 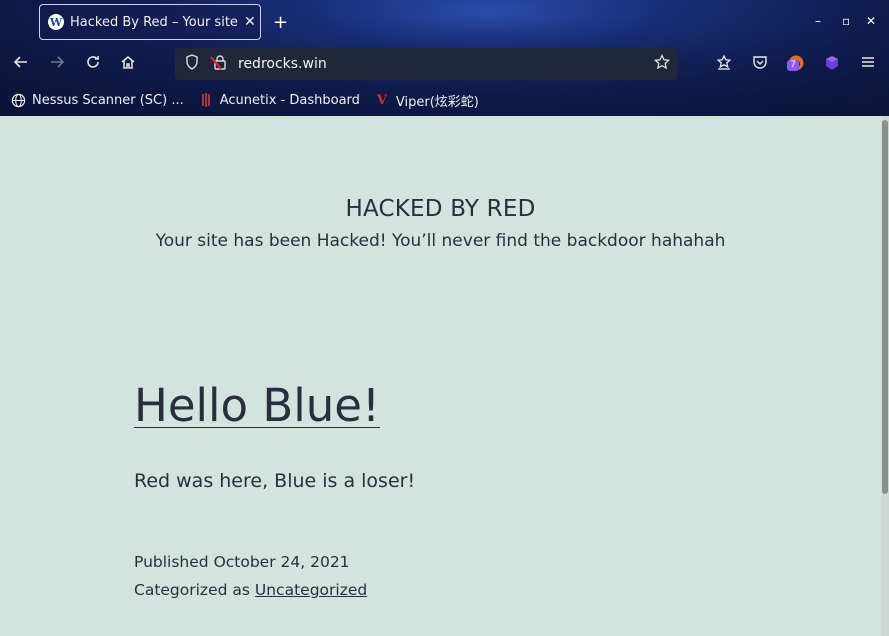 I want to click on home-icon, so click(x=128, y=64).